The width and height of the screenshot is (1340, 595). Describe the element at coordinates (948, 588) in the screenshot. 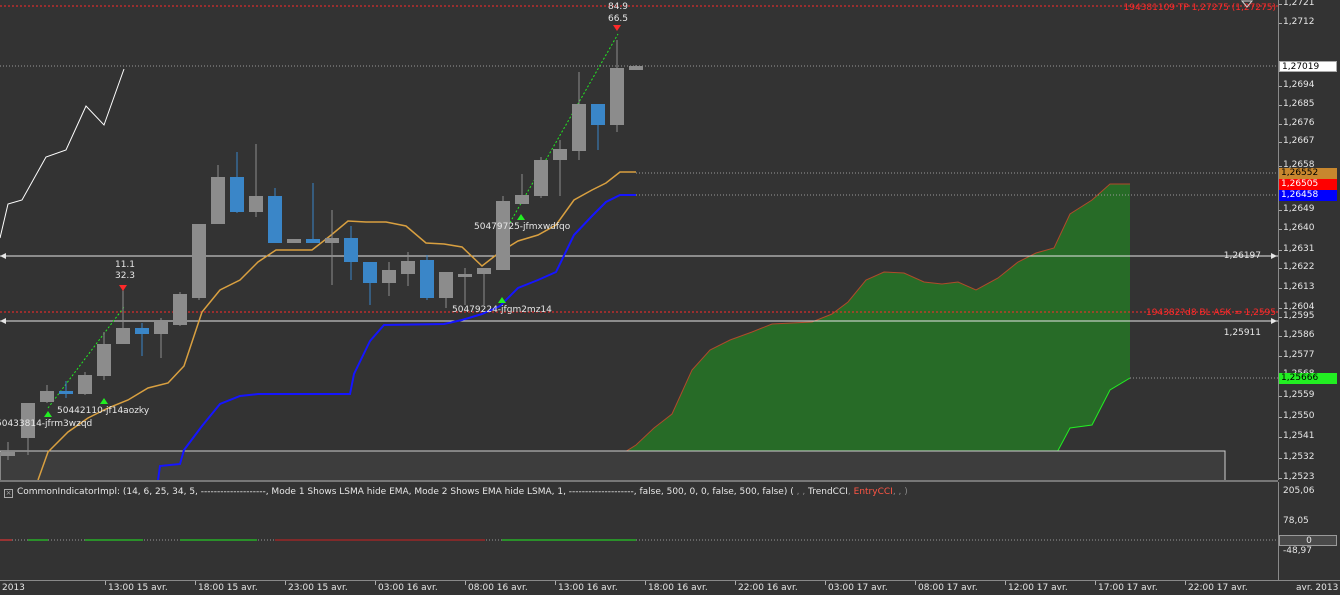

I see `time-tick: 08:00 17 avr.` at that location.